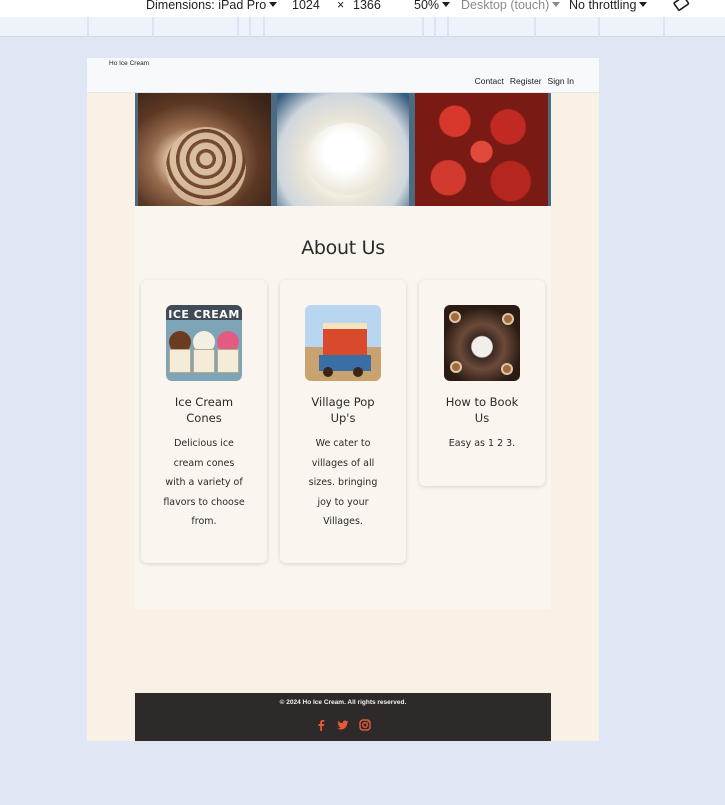 The width and height of the screenshot is (725, 805). I want to click on instagram-icon, so click(365, 725).